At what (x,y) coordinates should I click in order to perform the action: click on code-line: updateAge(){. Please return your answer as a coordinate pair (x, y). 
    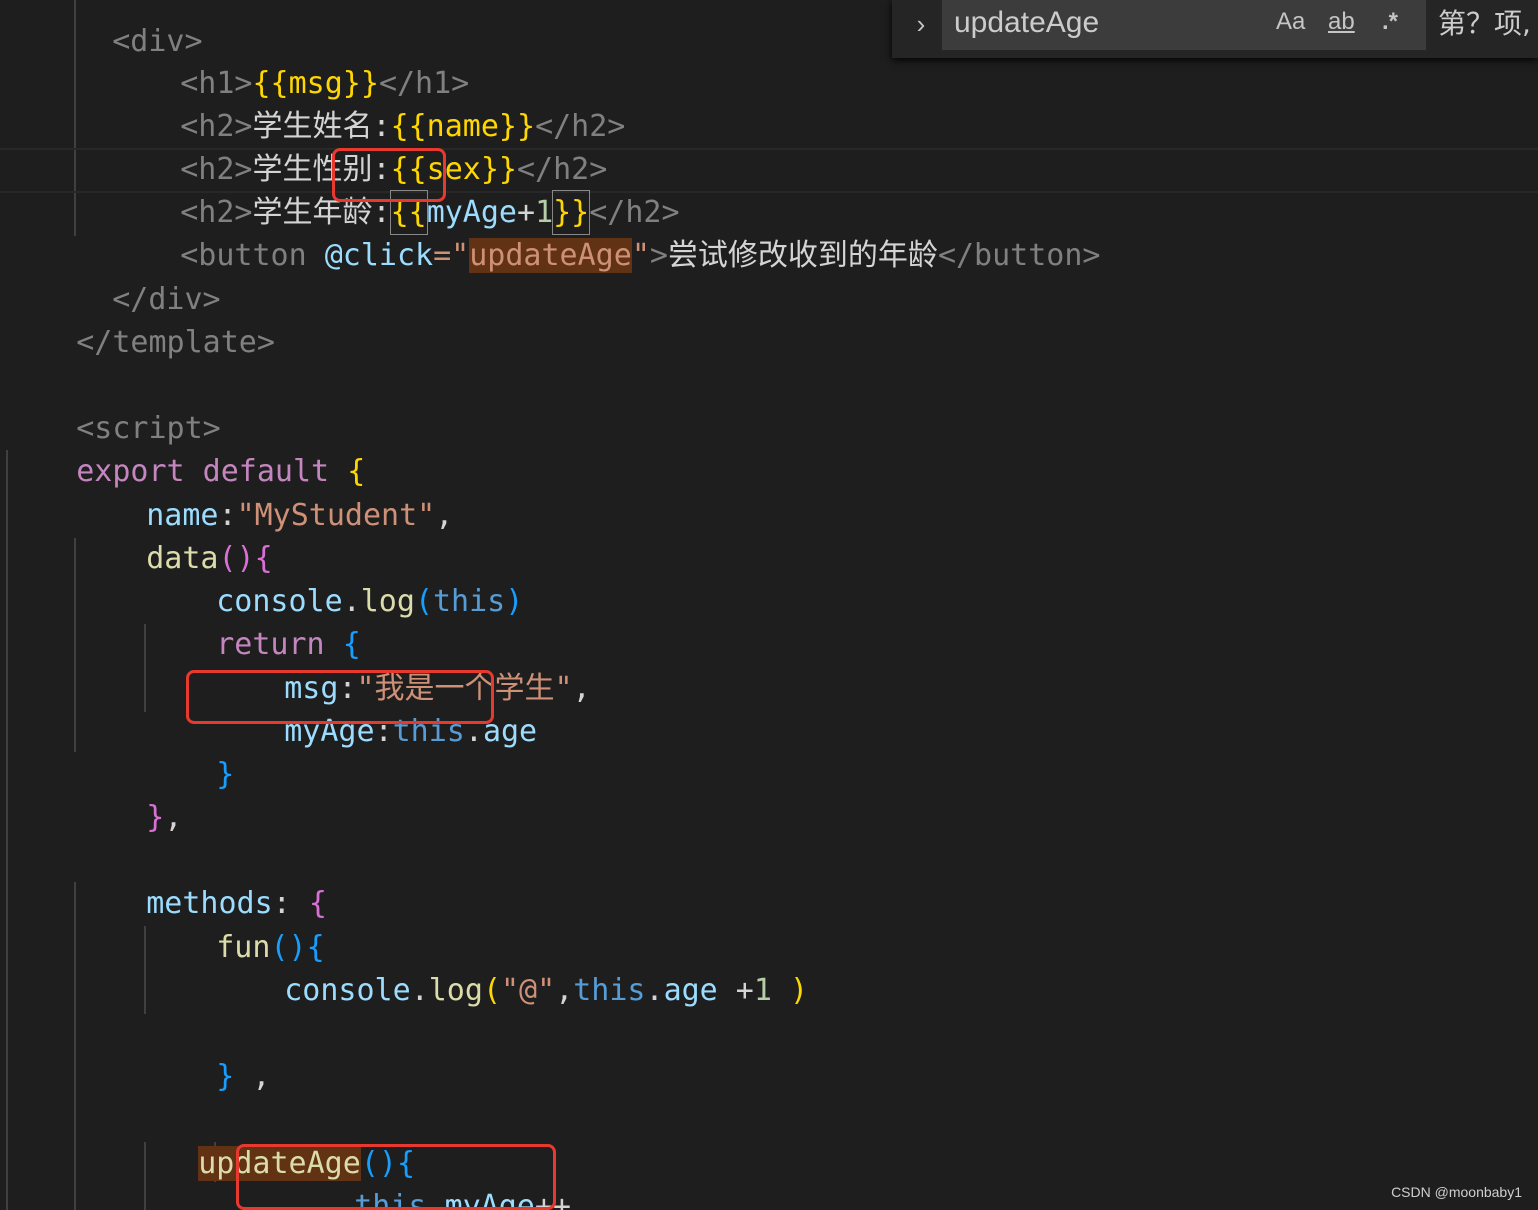
    Looking at the image, I should click on (270, 1140).